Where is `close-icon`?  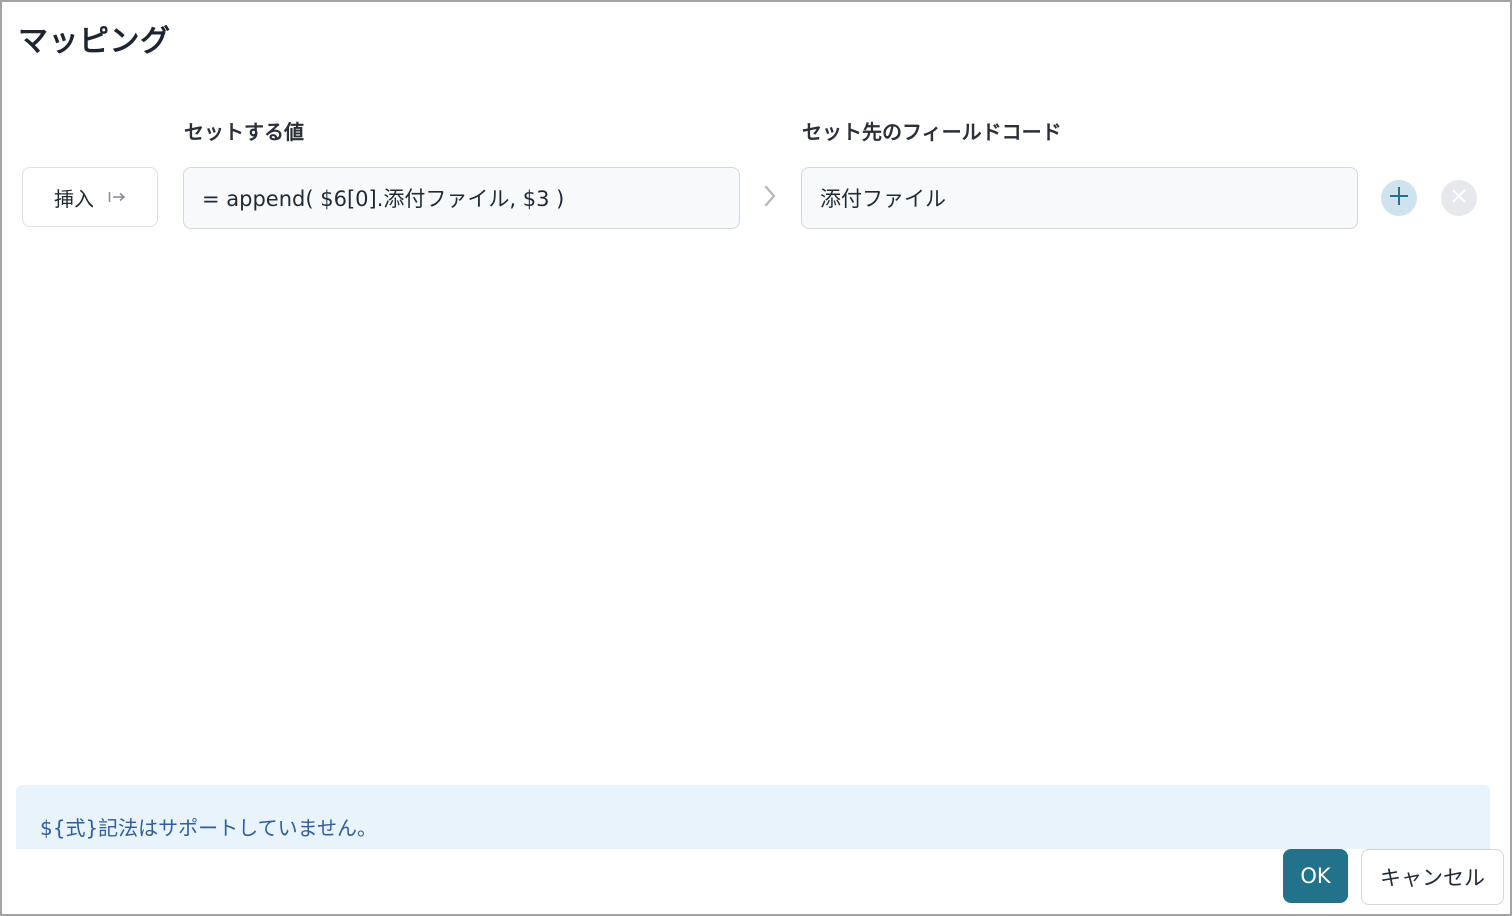
close-icon is located at coordinates (1459, 198).